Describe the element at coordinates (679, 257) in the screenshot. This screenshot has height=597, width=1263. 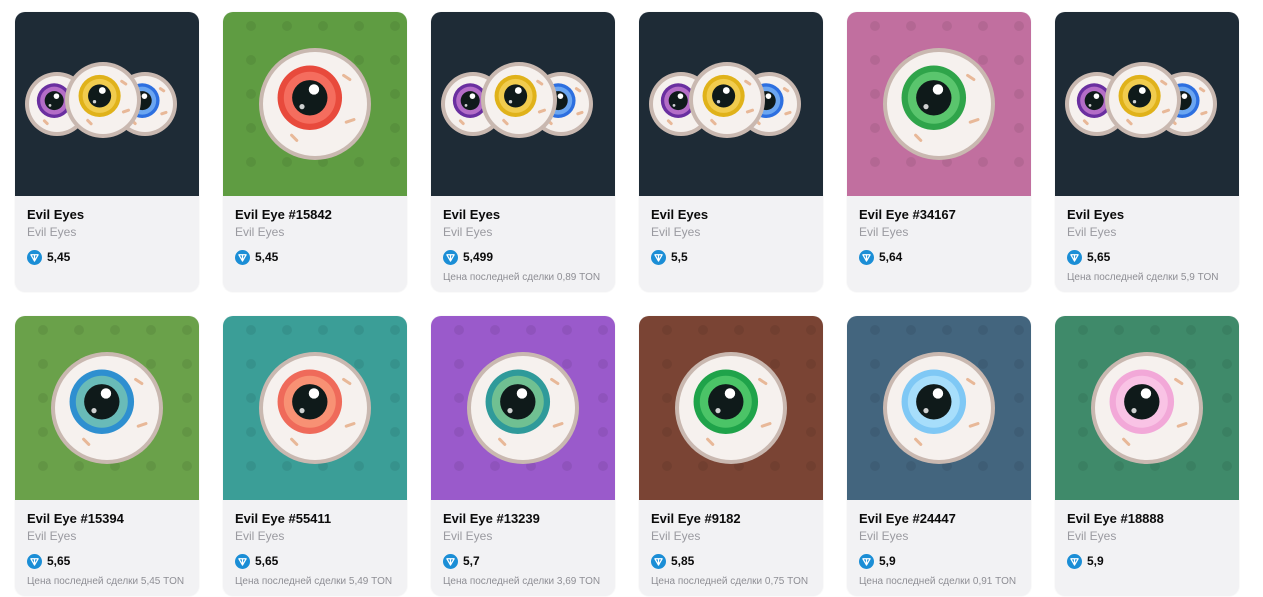
I see `price: 5,5` at that location.